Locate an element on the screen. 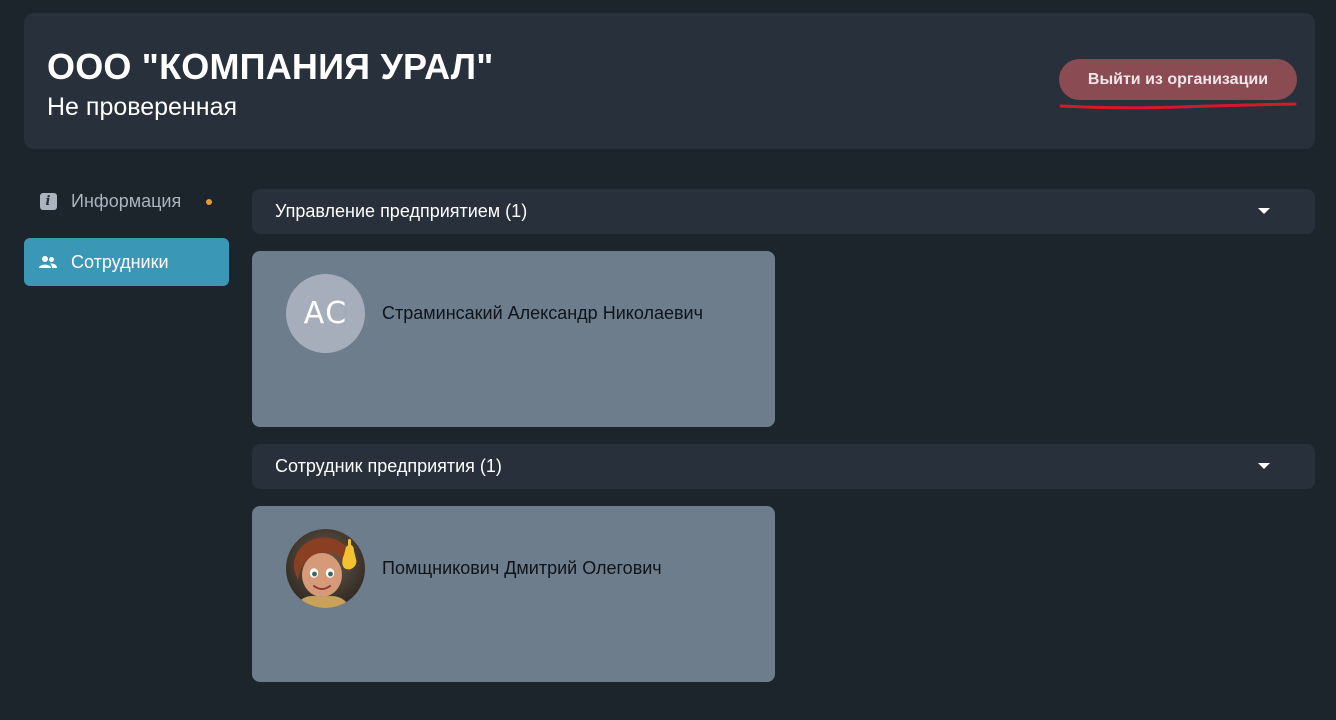  employee-name: Страминсакий Александр Николаевич is located at coordinates (542, 313).